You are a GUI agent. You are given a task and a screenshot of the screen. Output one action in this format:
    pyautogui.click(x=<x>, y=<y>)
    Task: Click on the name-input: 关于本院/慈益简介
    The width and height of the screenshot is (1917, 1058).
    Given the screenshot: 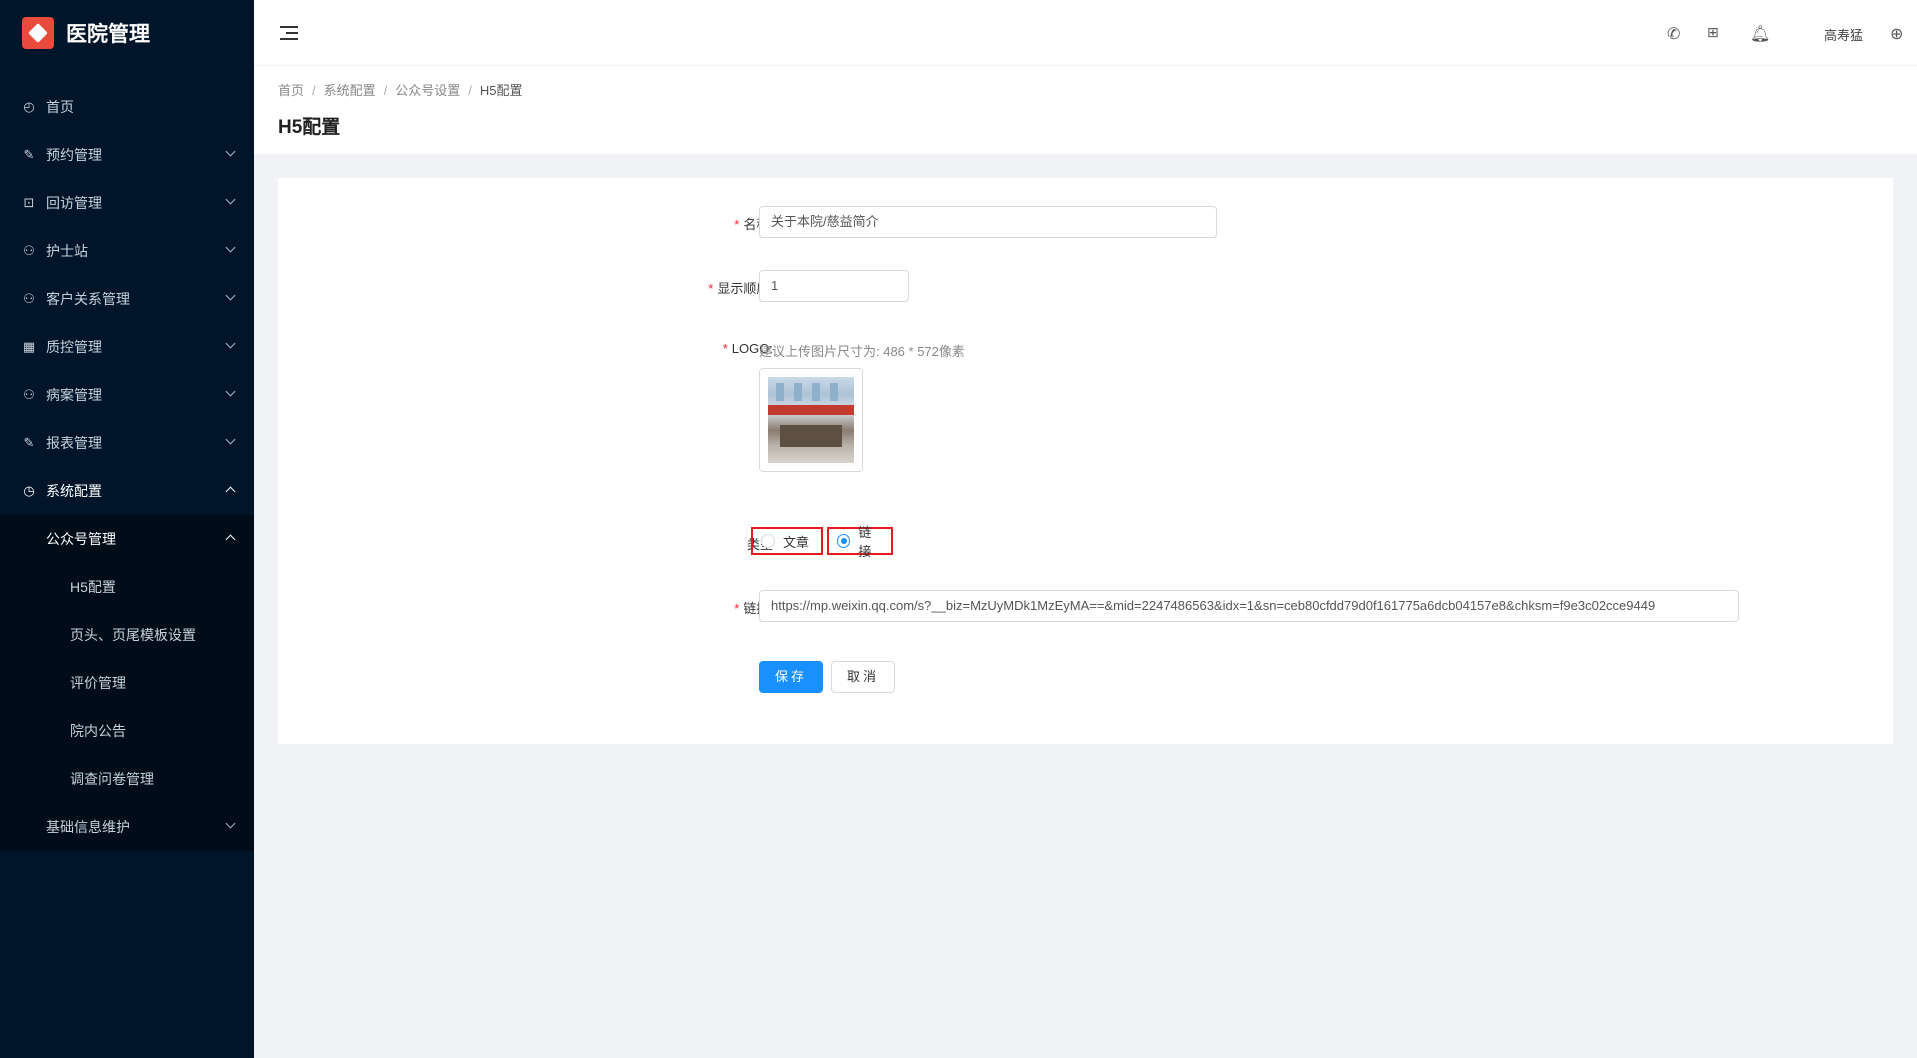 What is the action you would take?
    pyautogui.click(x=988, y=222)
    